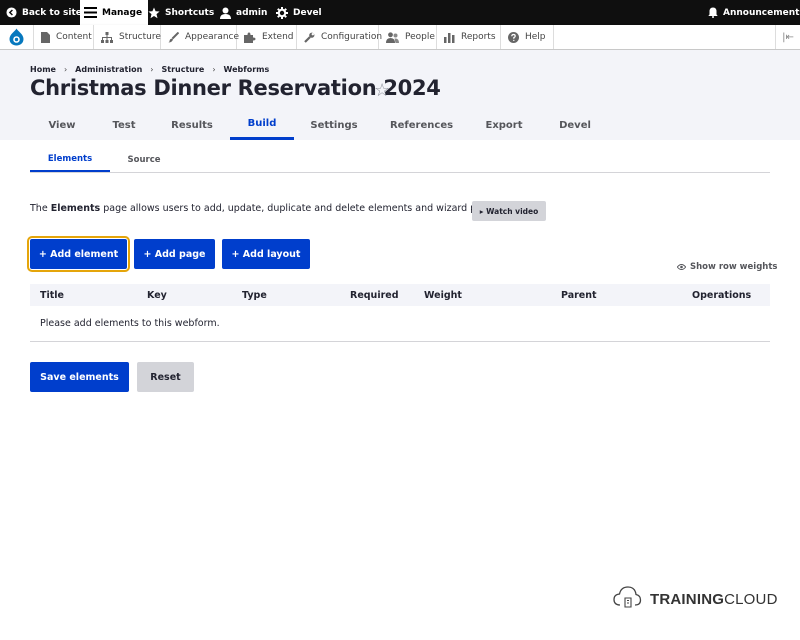  I want to click on tray-item-appearance: Appearance, so click(200, 37).